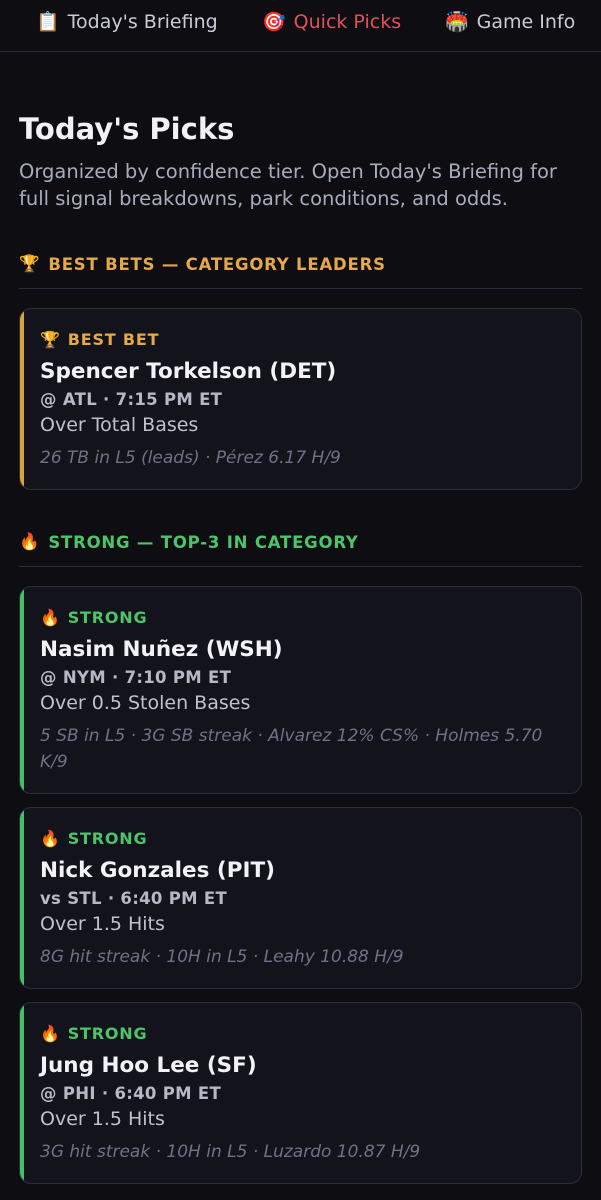 Image resolution: width=601 pixels, height=1200 pixels. What do you see at coordinates (457, 22) in the screenshot?
I see `stadium-icon: 🏟️` at bounding box center [457, 22].